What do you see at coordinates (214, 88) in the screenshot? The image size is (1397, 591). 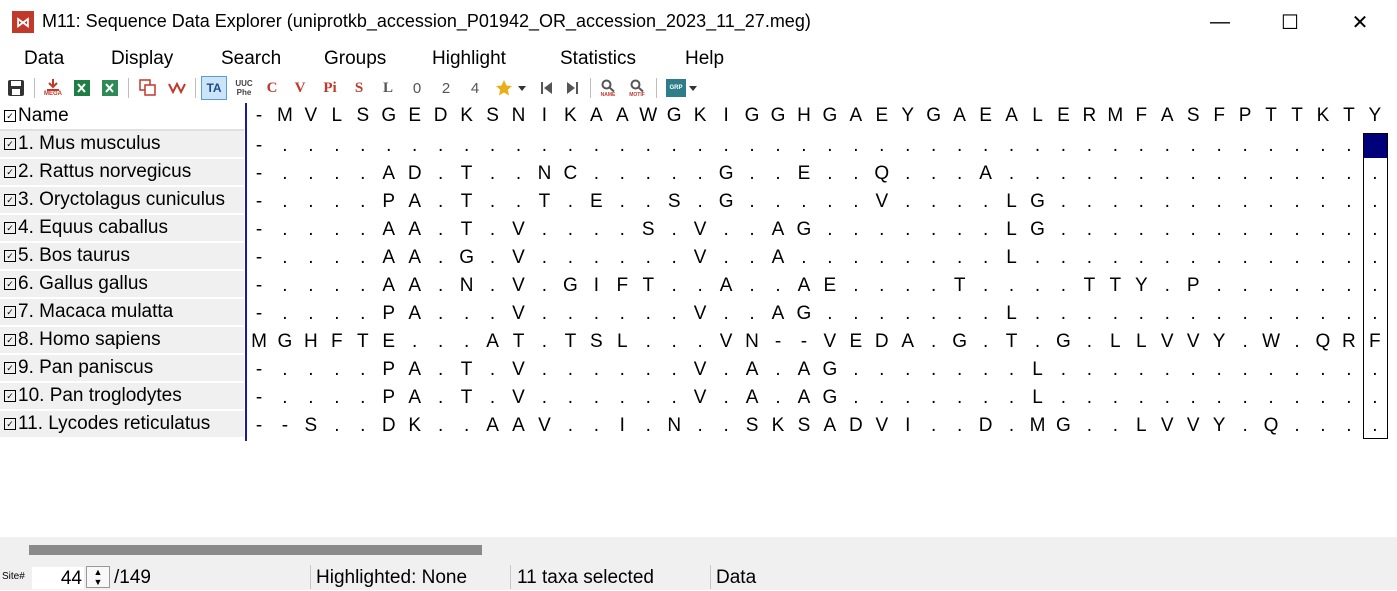 I see `nucleotide-toggle-button: TA` at bounding box center [214, 88].